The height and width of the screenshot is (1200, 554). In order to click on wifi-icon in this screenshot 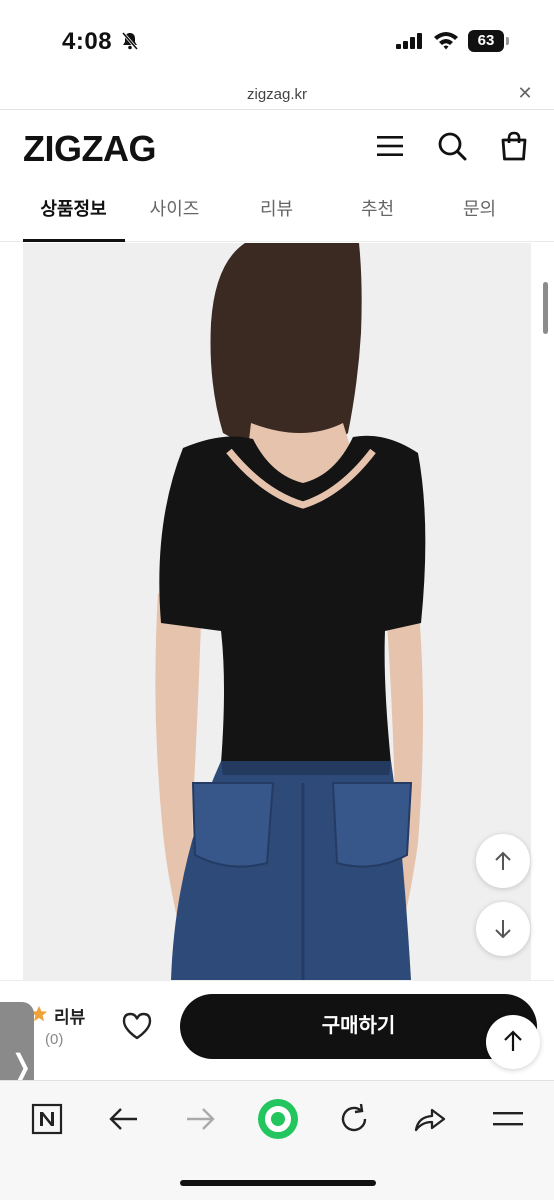, I will do `click(446, 41)`.